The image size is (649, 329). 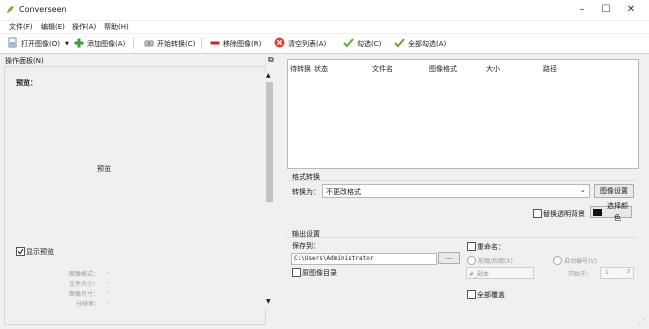 I want to click on remove-images-button: 移除图像(R), so click(x=235, y=43).